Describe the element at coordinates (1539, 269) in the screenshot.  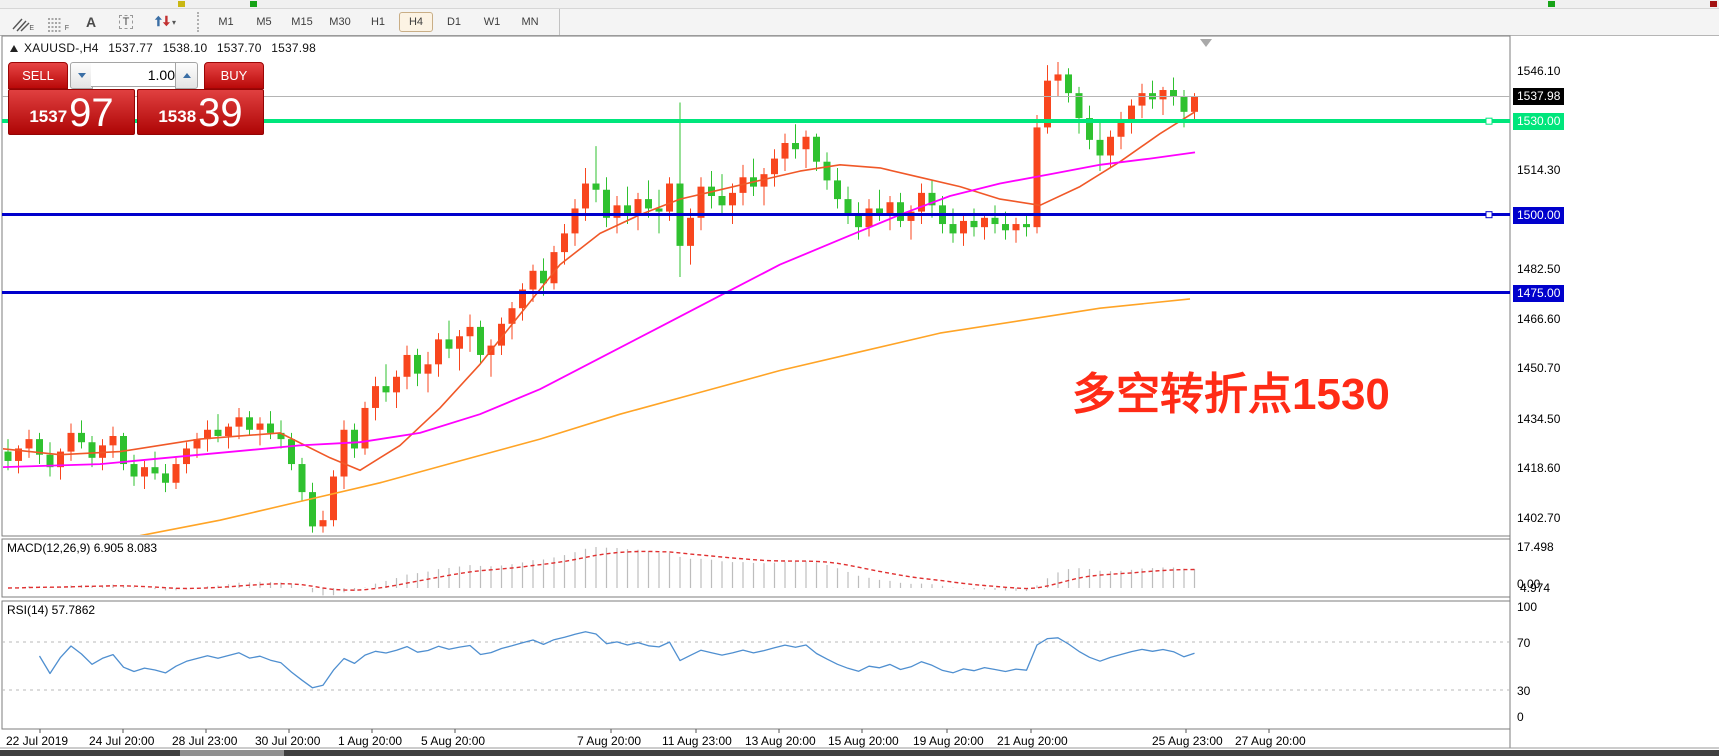
I see `price-tick-1482.50: 1482.50` at that location.